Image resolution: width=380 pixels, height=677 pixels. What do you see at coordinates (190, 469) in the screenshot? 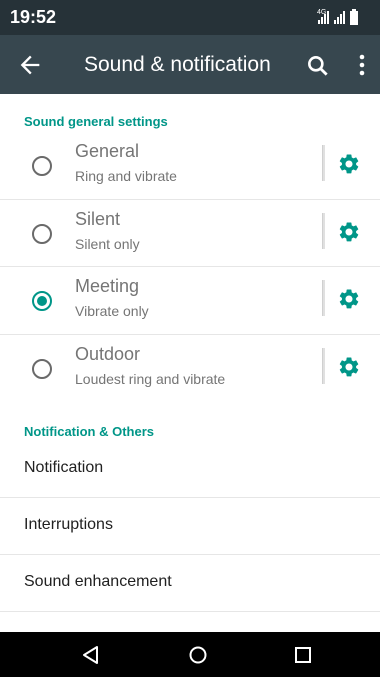
I see `list-item-notification: Notification` at bounding box center [190, 469].